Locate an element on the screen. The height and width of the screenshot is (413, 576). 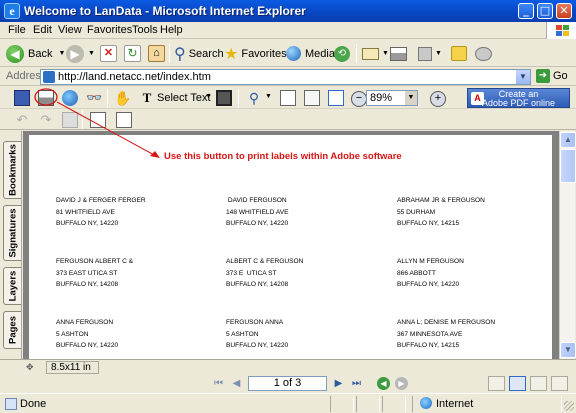
menu-favorites: Favorites is located at coordinates (109, 30).